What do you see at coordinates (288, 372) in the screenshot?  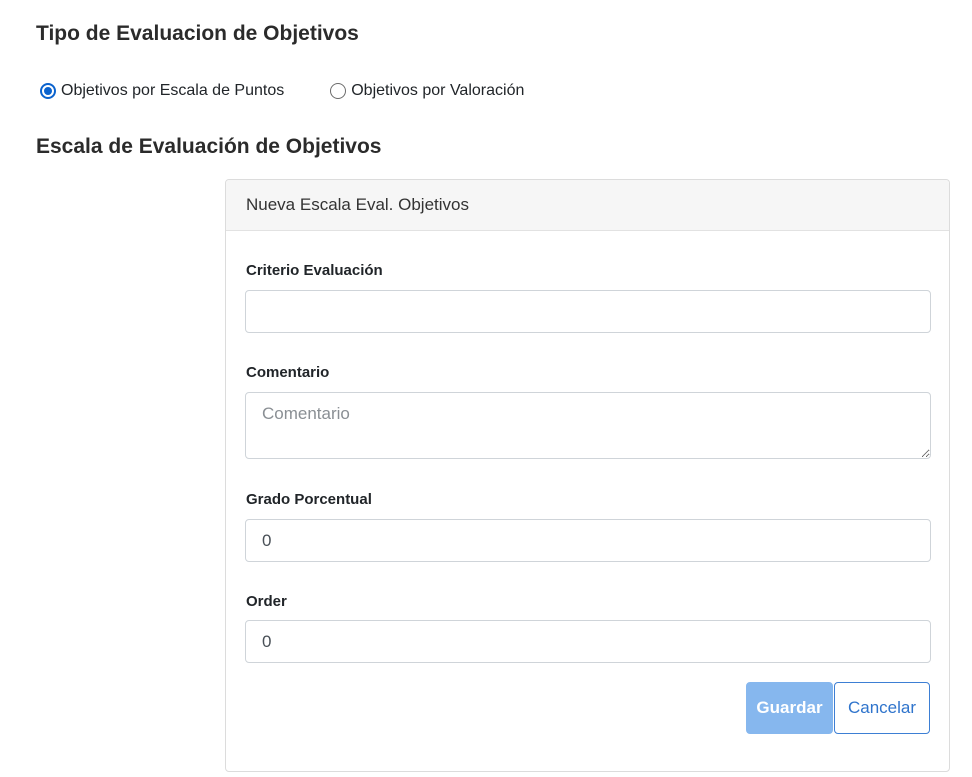 I see `comentario-label: Comentario` at bounding box center [288, 372].